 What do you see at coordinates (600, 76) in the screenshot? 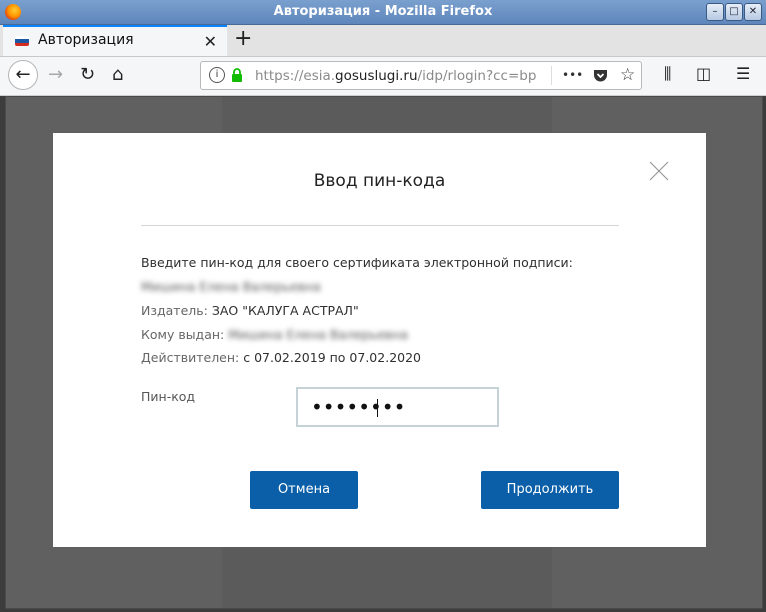
I see `pocket-icon` at bounding box center [600, 76].